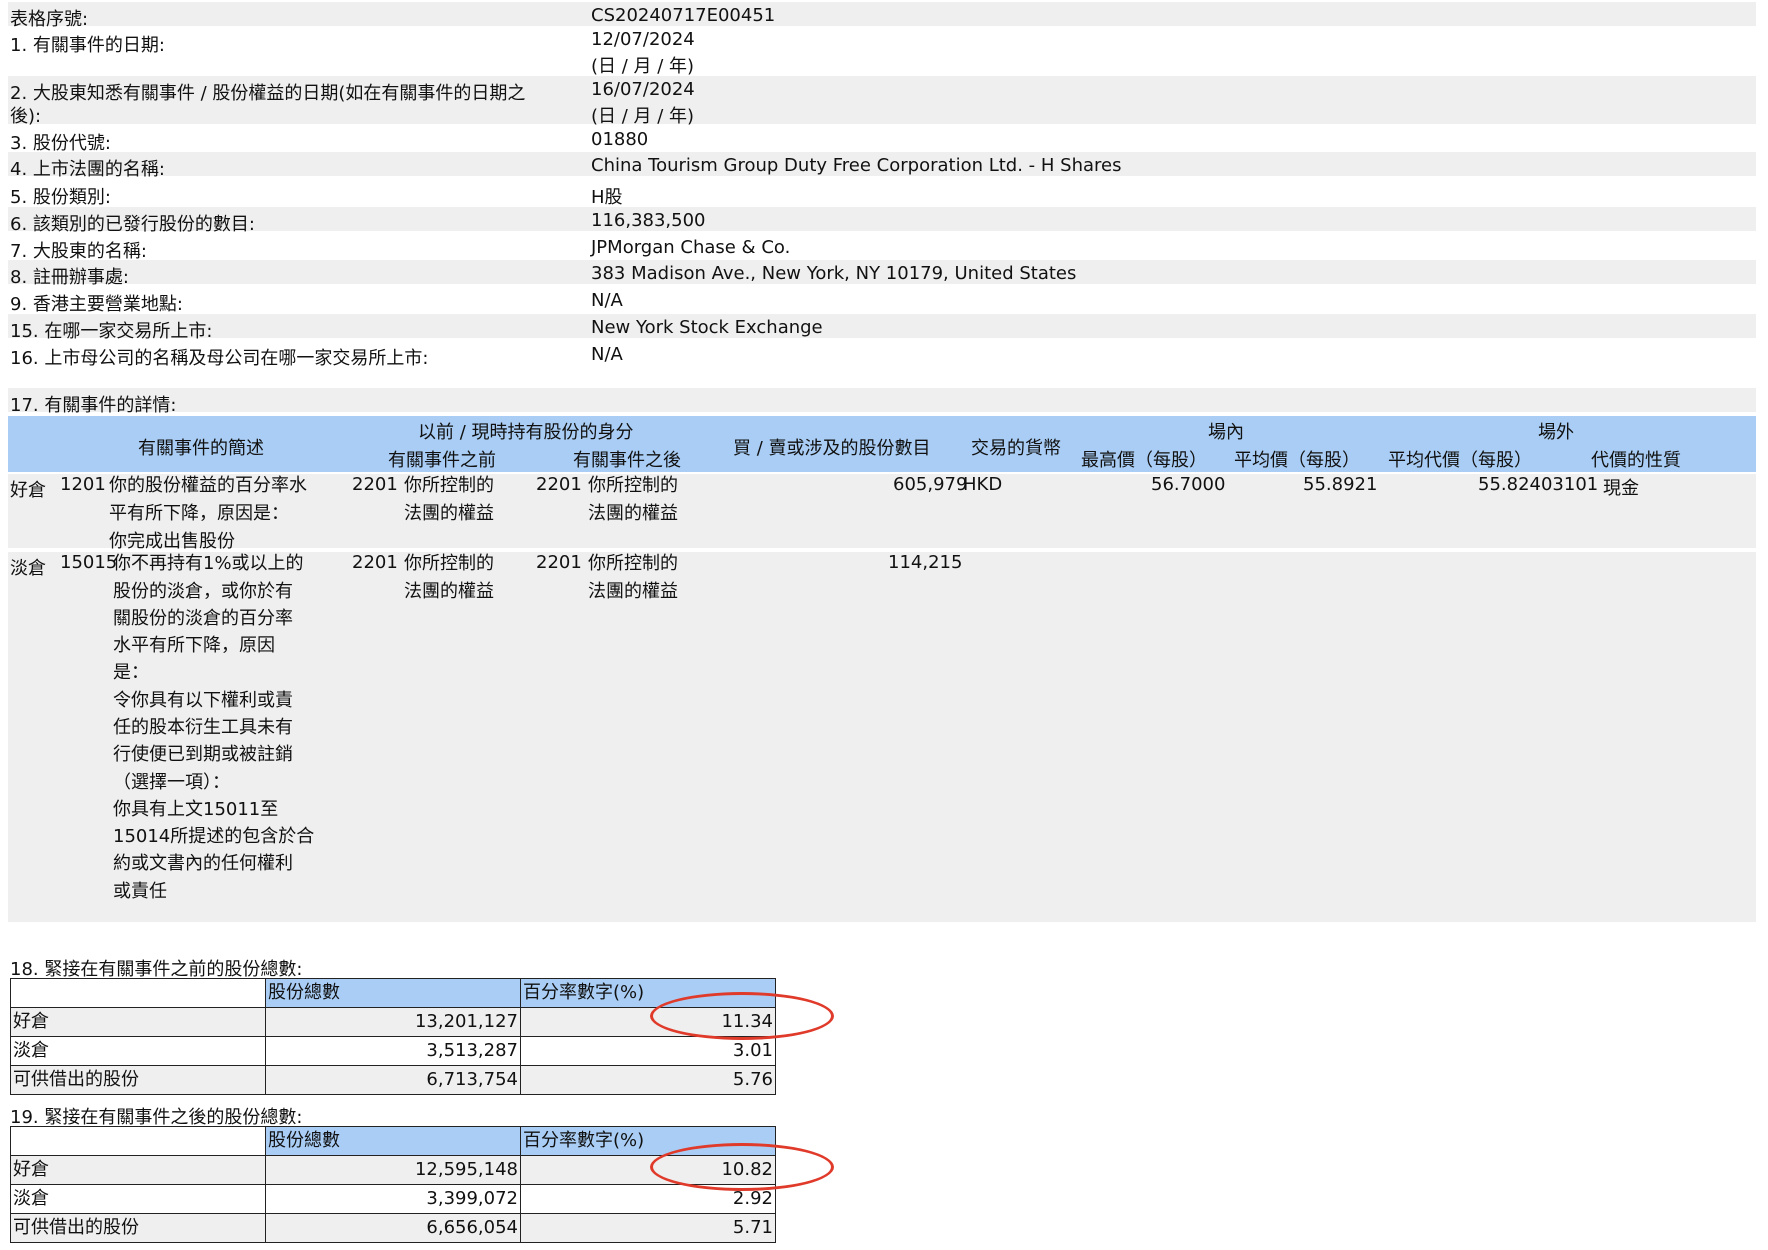 This screenshot has width=1768, height=1250. What do you see at coordinates (208, 563) in the screenshot?
I see `detail-desc-line: 你不再持有1%或以上的` at bounding box center [208, 563].